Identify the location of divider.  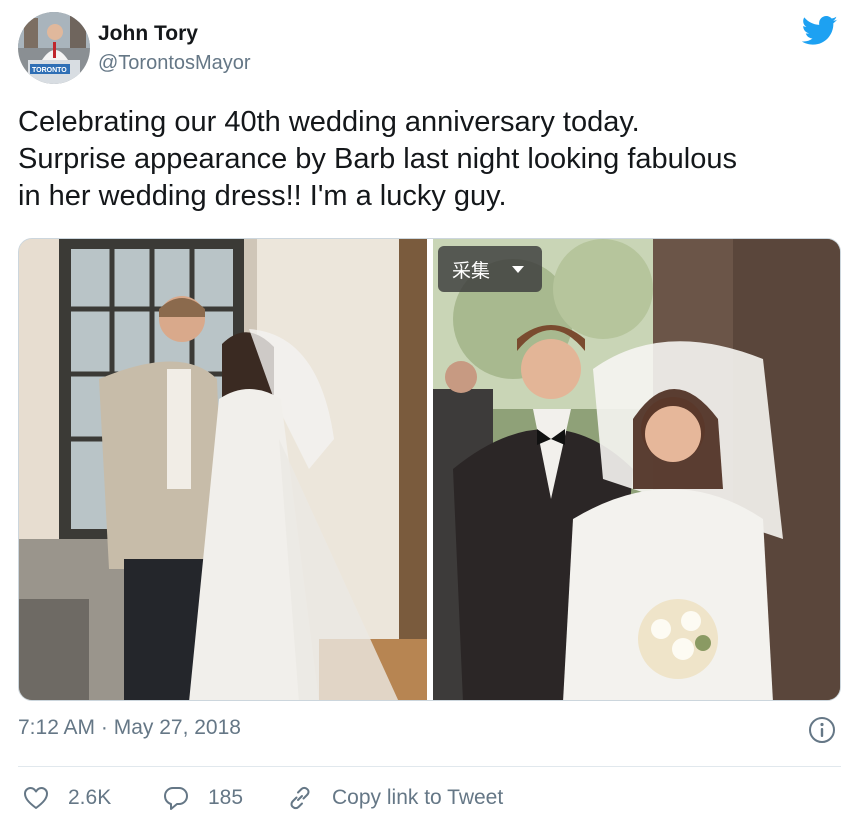
(429, 766).